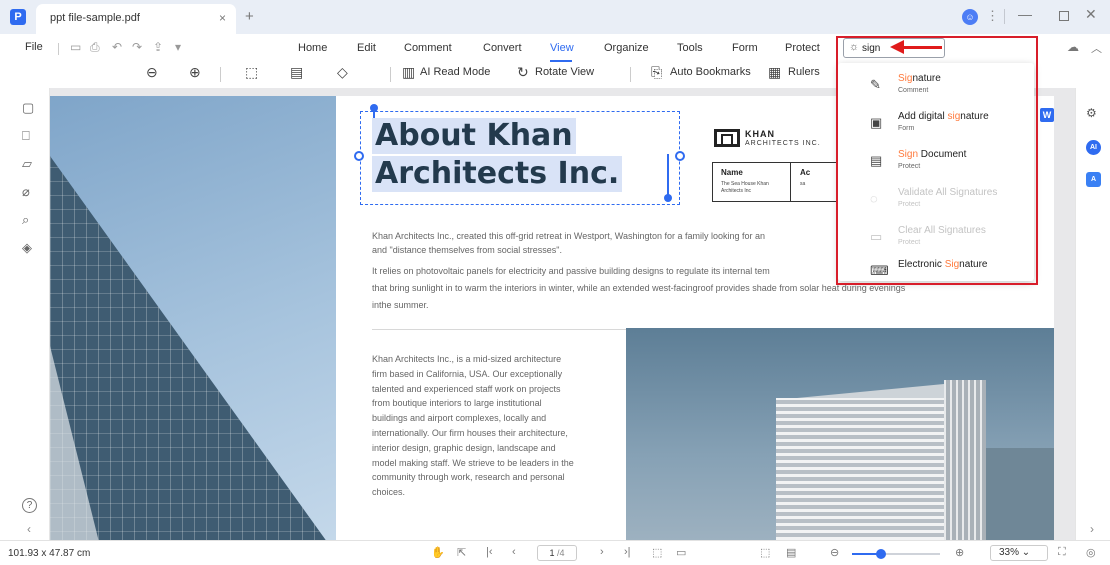  What do you see at coordinates (249, 16) in the screenshot?
I see `new-tab-button: +` at bounding box center [249, 16].